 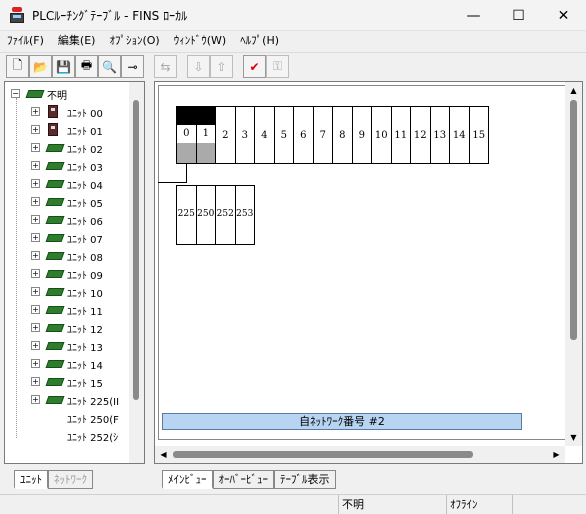 What do you see at coordinates (67, 202) in the screenshot?
I see `tree-item: + ﾕﾆｯﾄ 05` at bounding box center [67, 202].